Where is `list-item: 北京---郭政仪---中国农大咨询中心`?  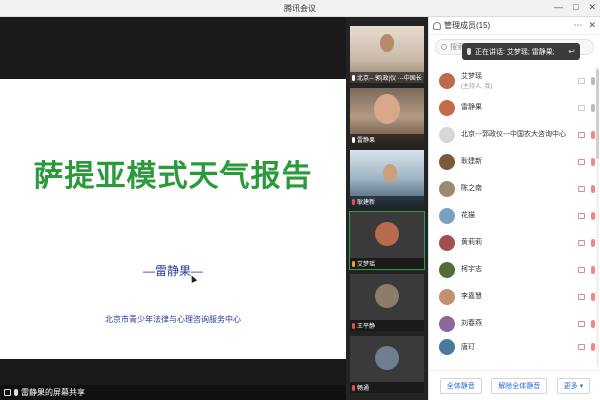 list-item: 北京---郭政仪---中国农大咨询中心 is located at coordinates (514, 134).